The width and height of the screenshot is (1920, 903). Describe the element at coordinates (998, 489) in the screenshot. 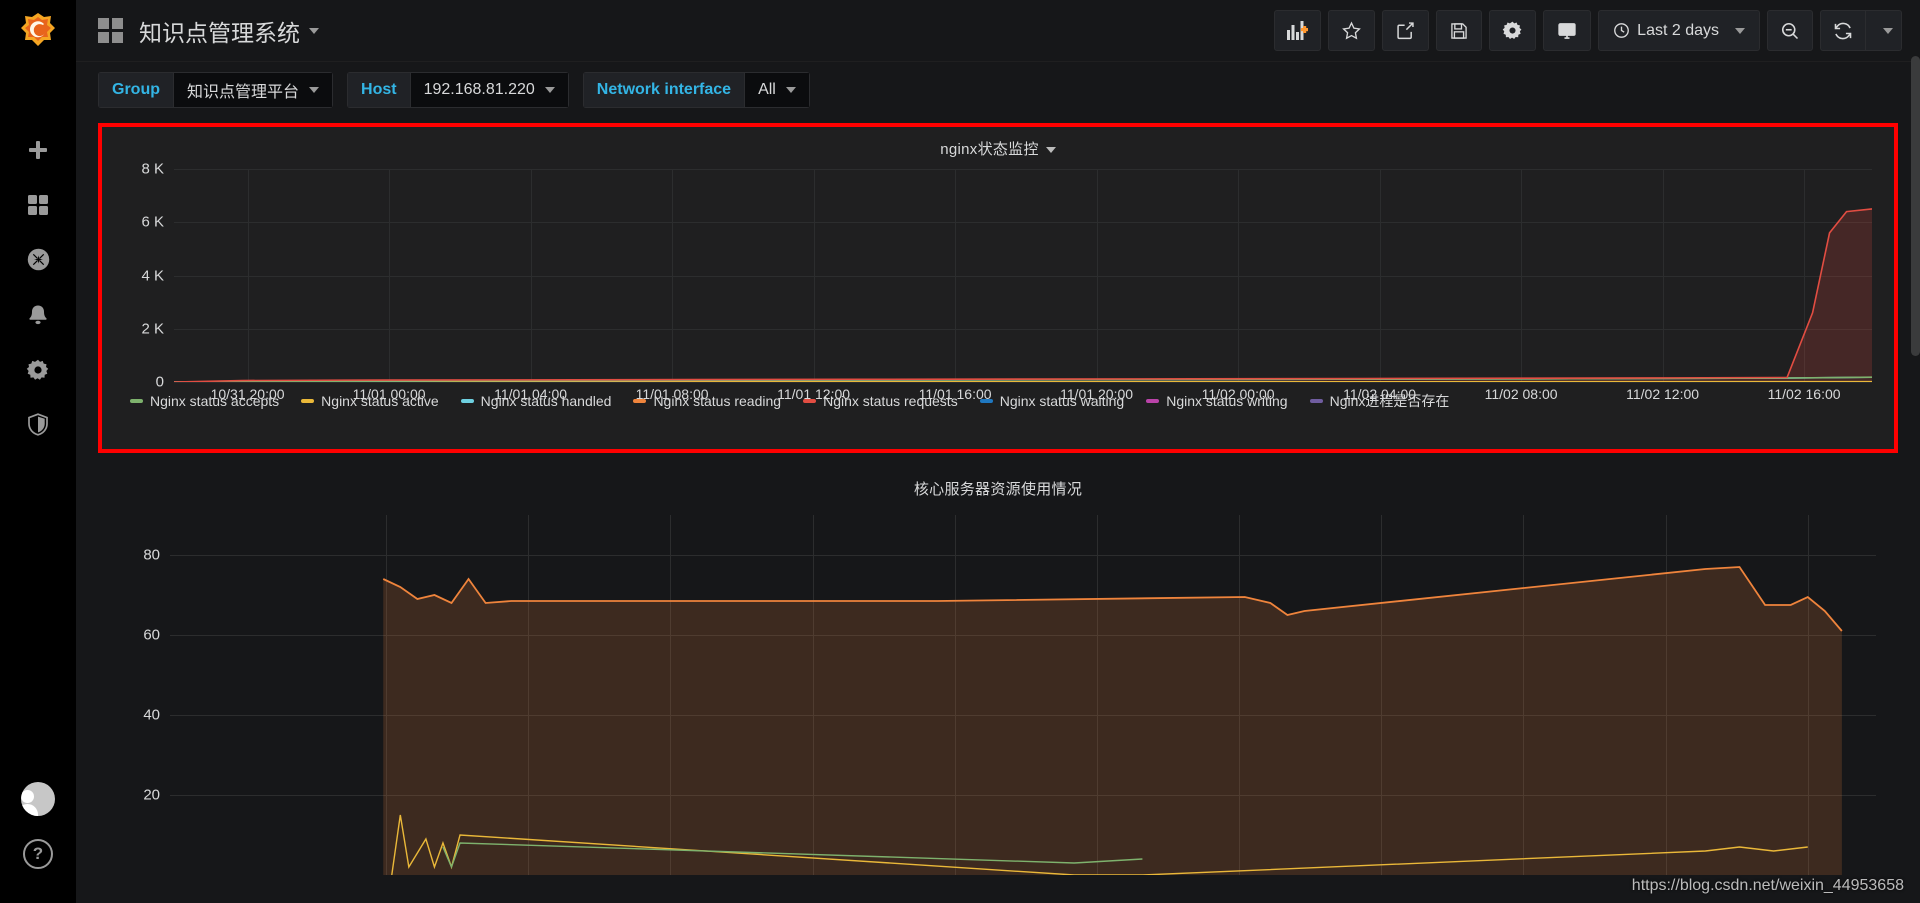

I see `panel-title-resources-text: 核心服务器资源使用情况` at that location.